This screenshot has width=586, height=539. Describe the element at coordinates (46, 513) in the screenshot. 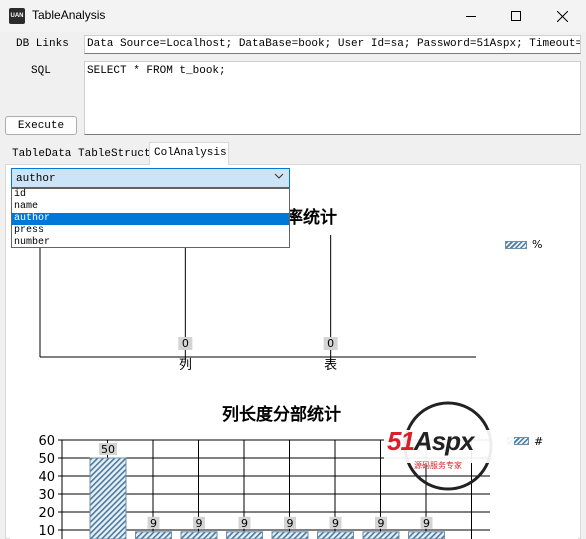

I see `y-tick-label: 20` at that location.